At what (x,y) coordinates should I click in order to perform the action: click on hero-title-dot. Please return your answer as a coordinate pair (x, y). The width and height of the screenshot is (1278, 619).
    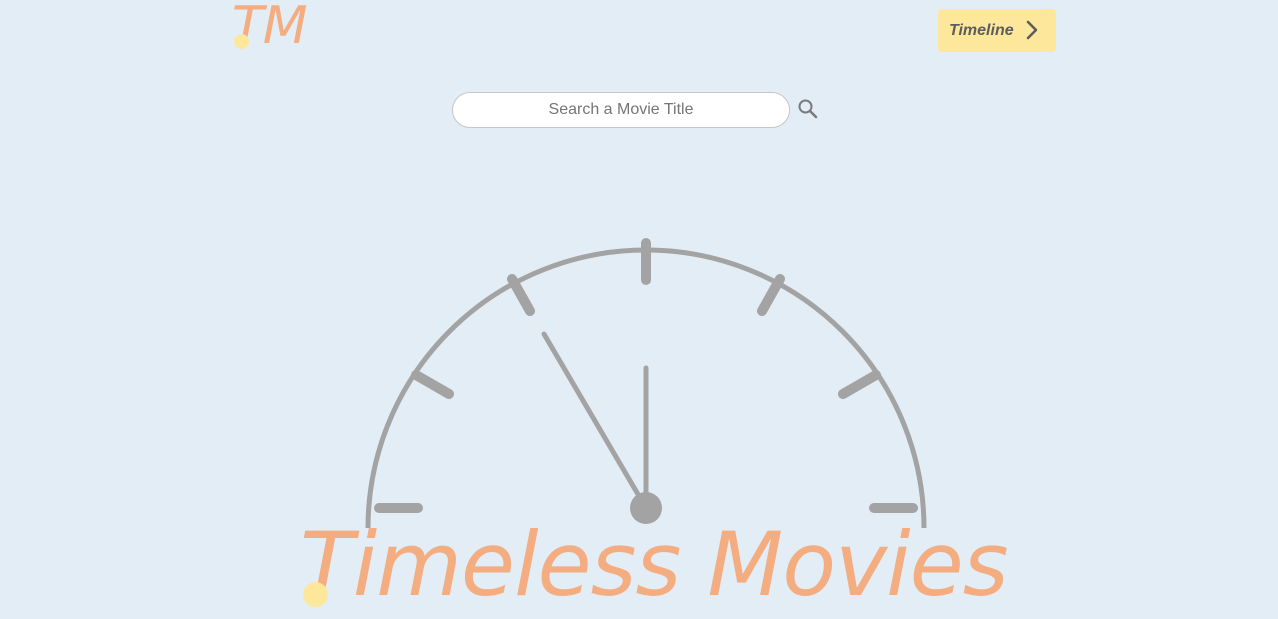
    Looking at the image, I should click on (315, 594).